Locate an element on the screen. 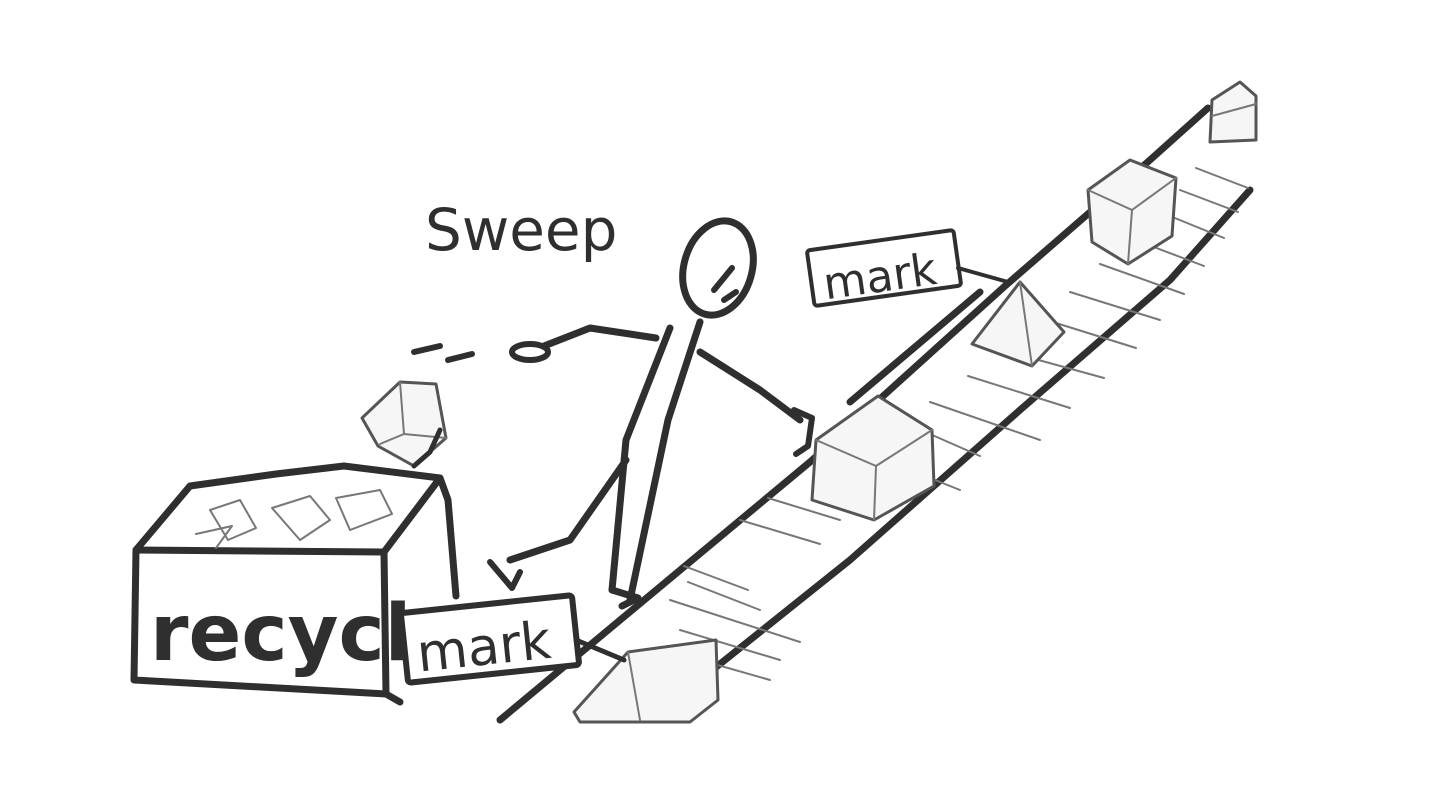 Image resolution: width=1430 pixels, height=799 pixels. box-upper is located at coordinates (1132, 212).